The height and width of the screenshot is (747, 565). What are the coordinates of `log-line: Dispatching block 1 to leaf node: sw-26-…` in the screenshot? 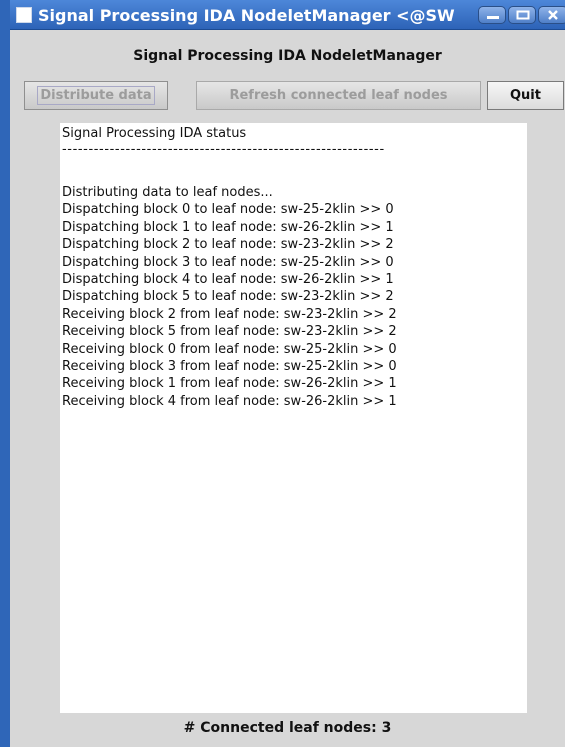 It's located at (228, 227).